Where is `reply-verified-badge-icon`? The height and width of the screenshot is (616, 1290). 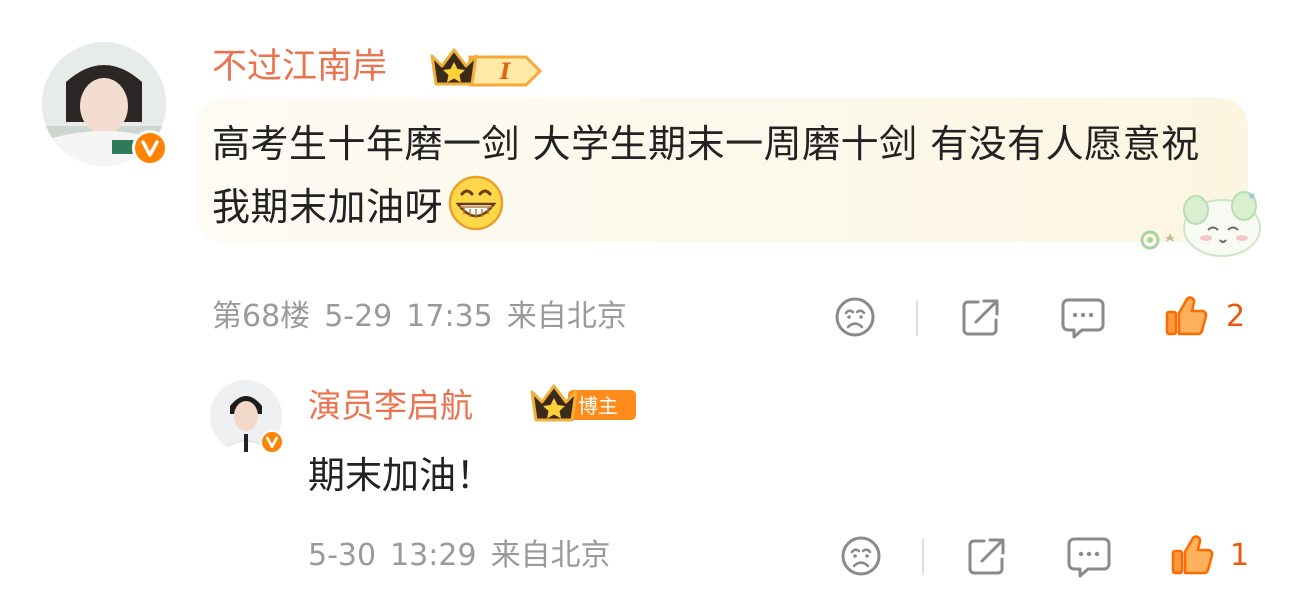 reply-verified-badge-icon is located at coordinates (272, 442).